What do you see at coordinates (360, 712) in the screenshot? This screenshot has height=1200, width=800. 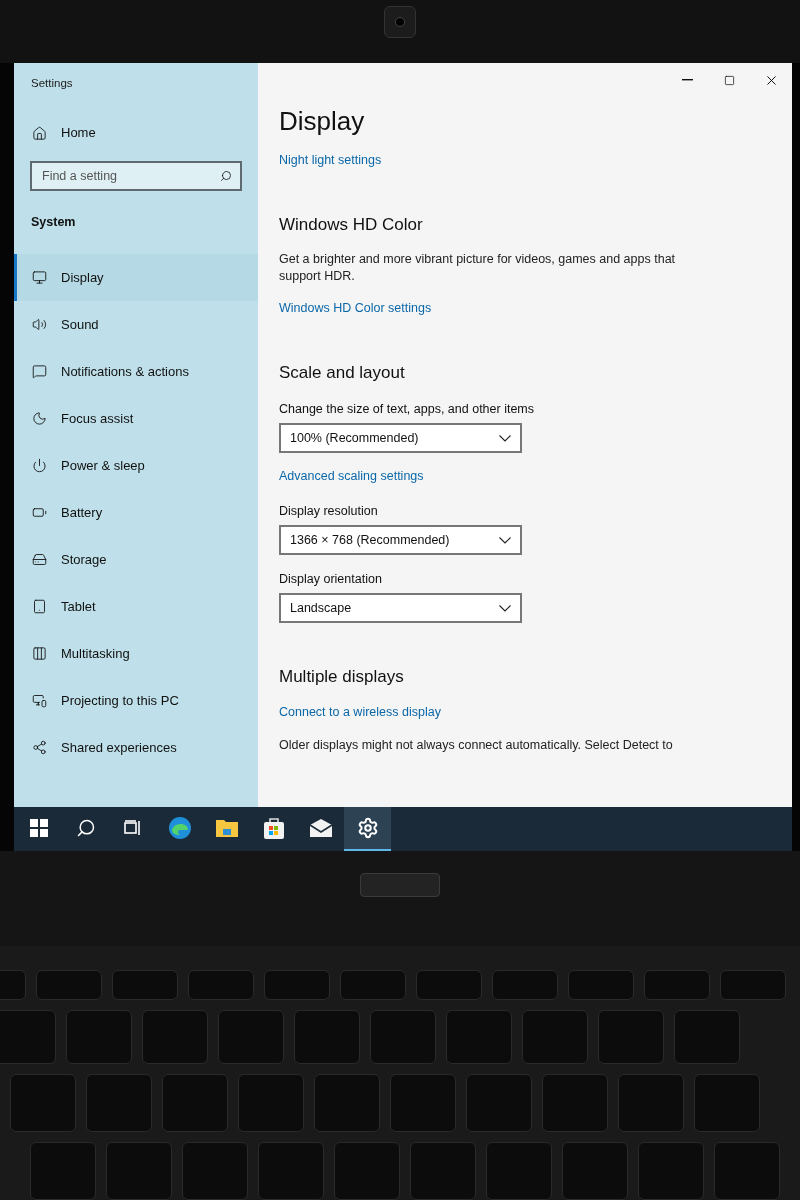 I see `settings-link: Connect to a wireless display` at bounding box center [360, 712].